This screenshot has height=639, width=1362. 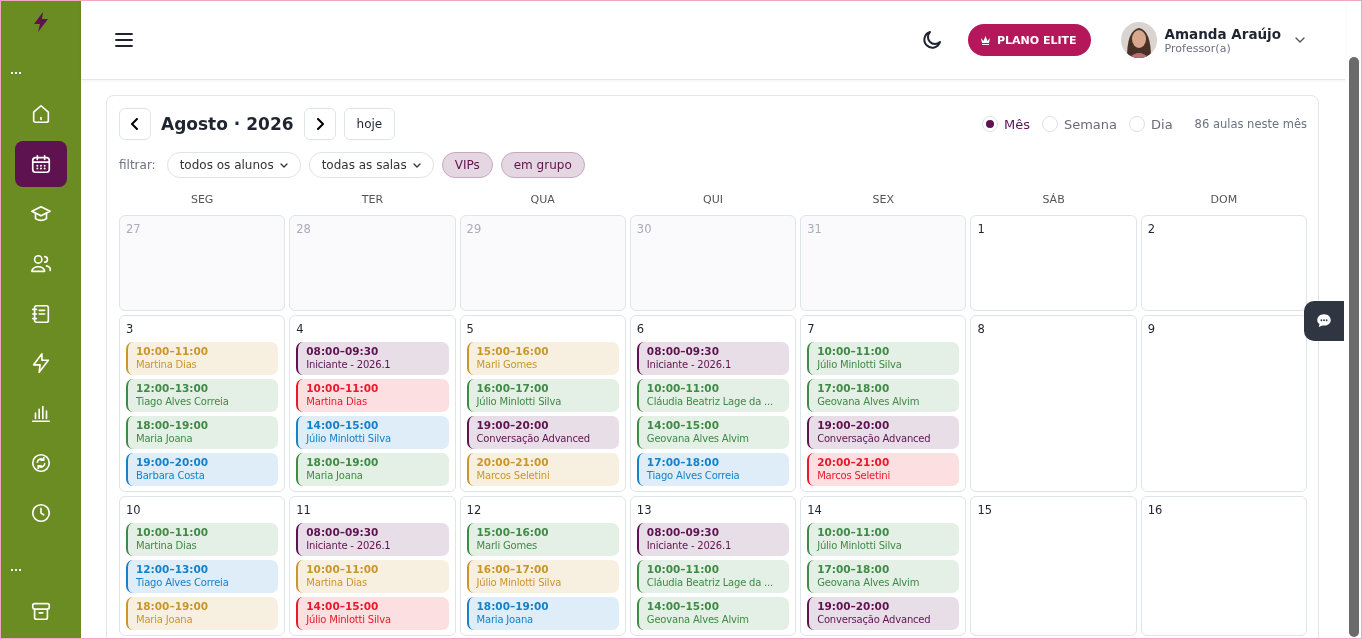 What do you see at coordinates (372, 263) in the screenshot?
I see `day-cell: 28` at bounding box center [372, 263].